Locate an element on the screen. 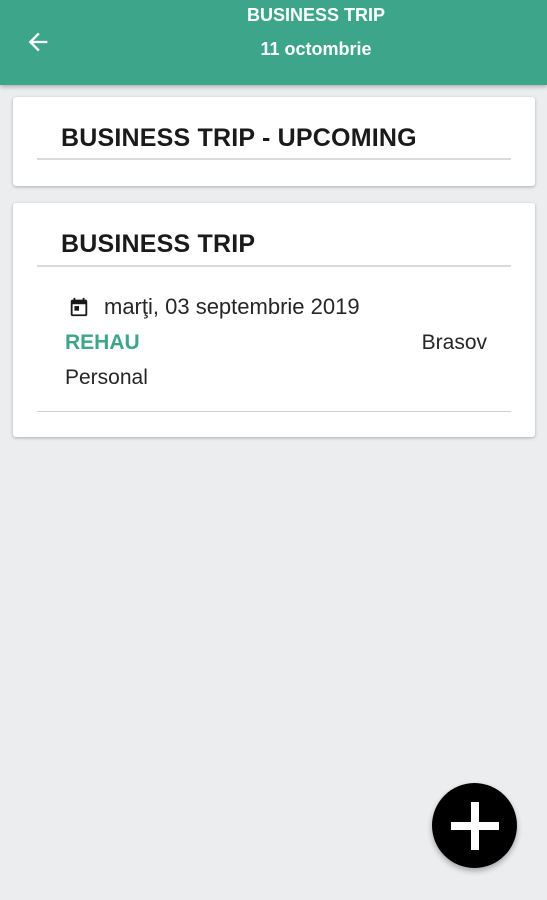 The height and width of the screenshot is (900, 547). trip-type: Personal is located at coordinates (106, 377).